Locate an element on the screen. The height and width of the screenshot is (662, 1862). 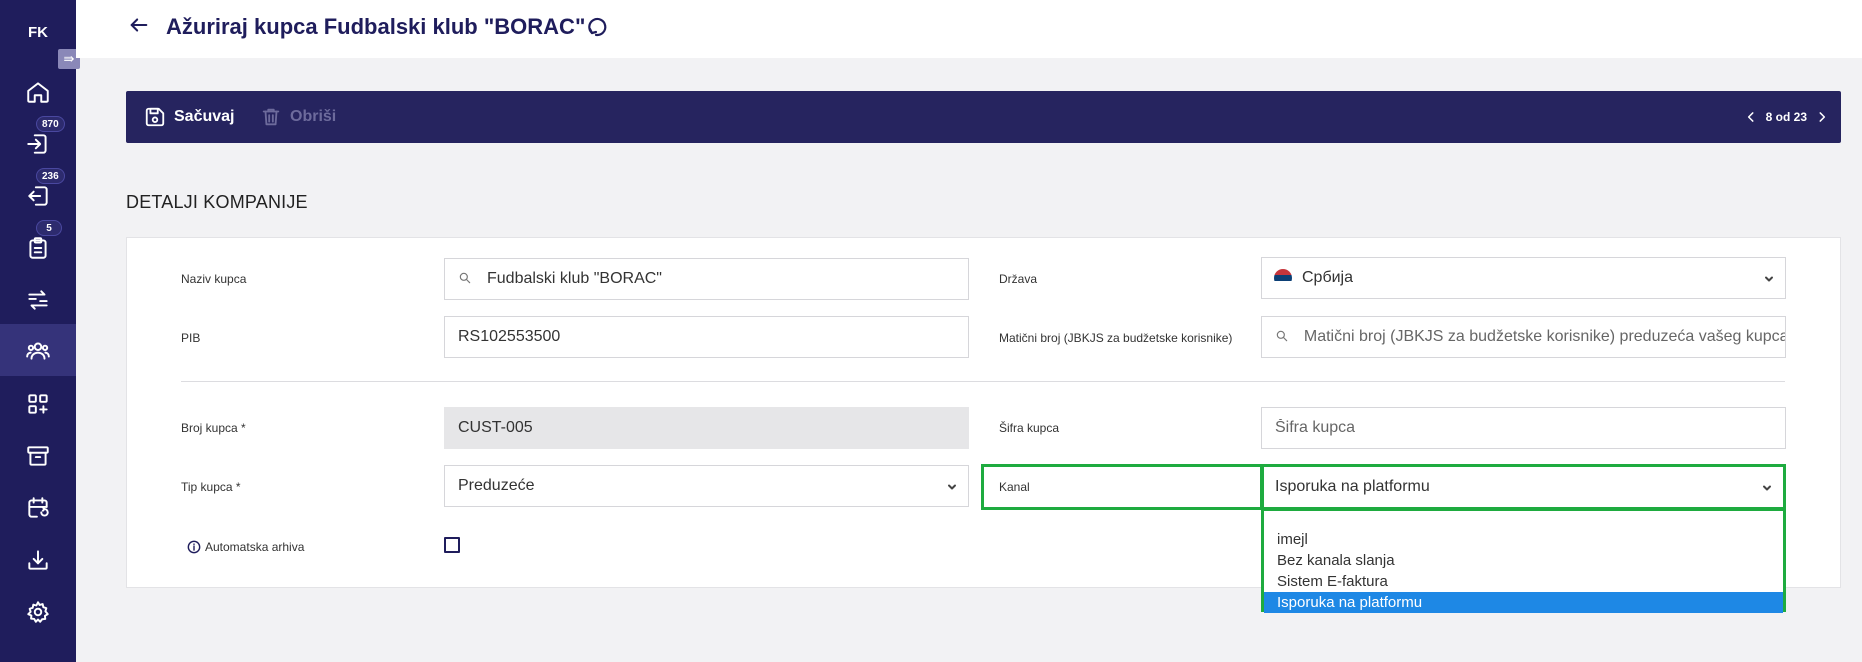
customer-type-select: Preduzeće is located at coordinates (706, 486).